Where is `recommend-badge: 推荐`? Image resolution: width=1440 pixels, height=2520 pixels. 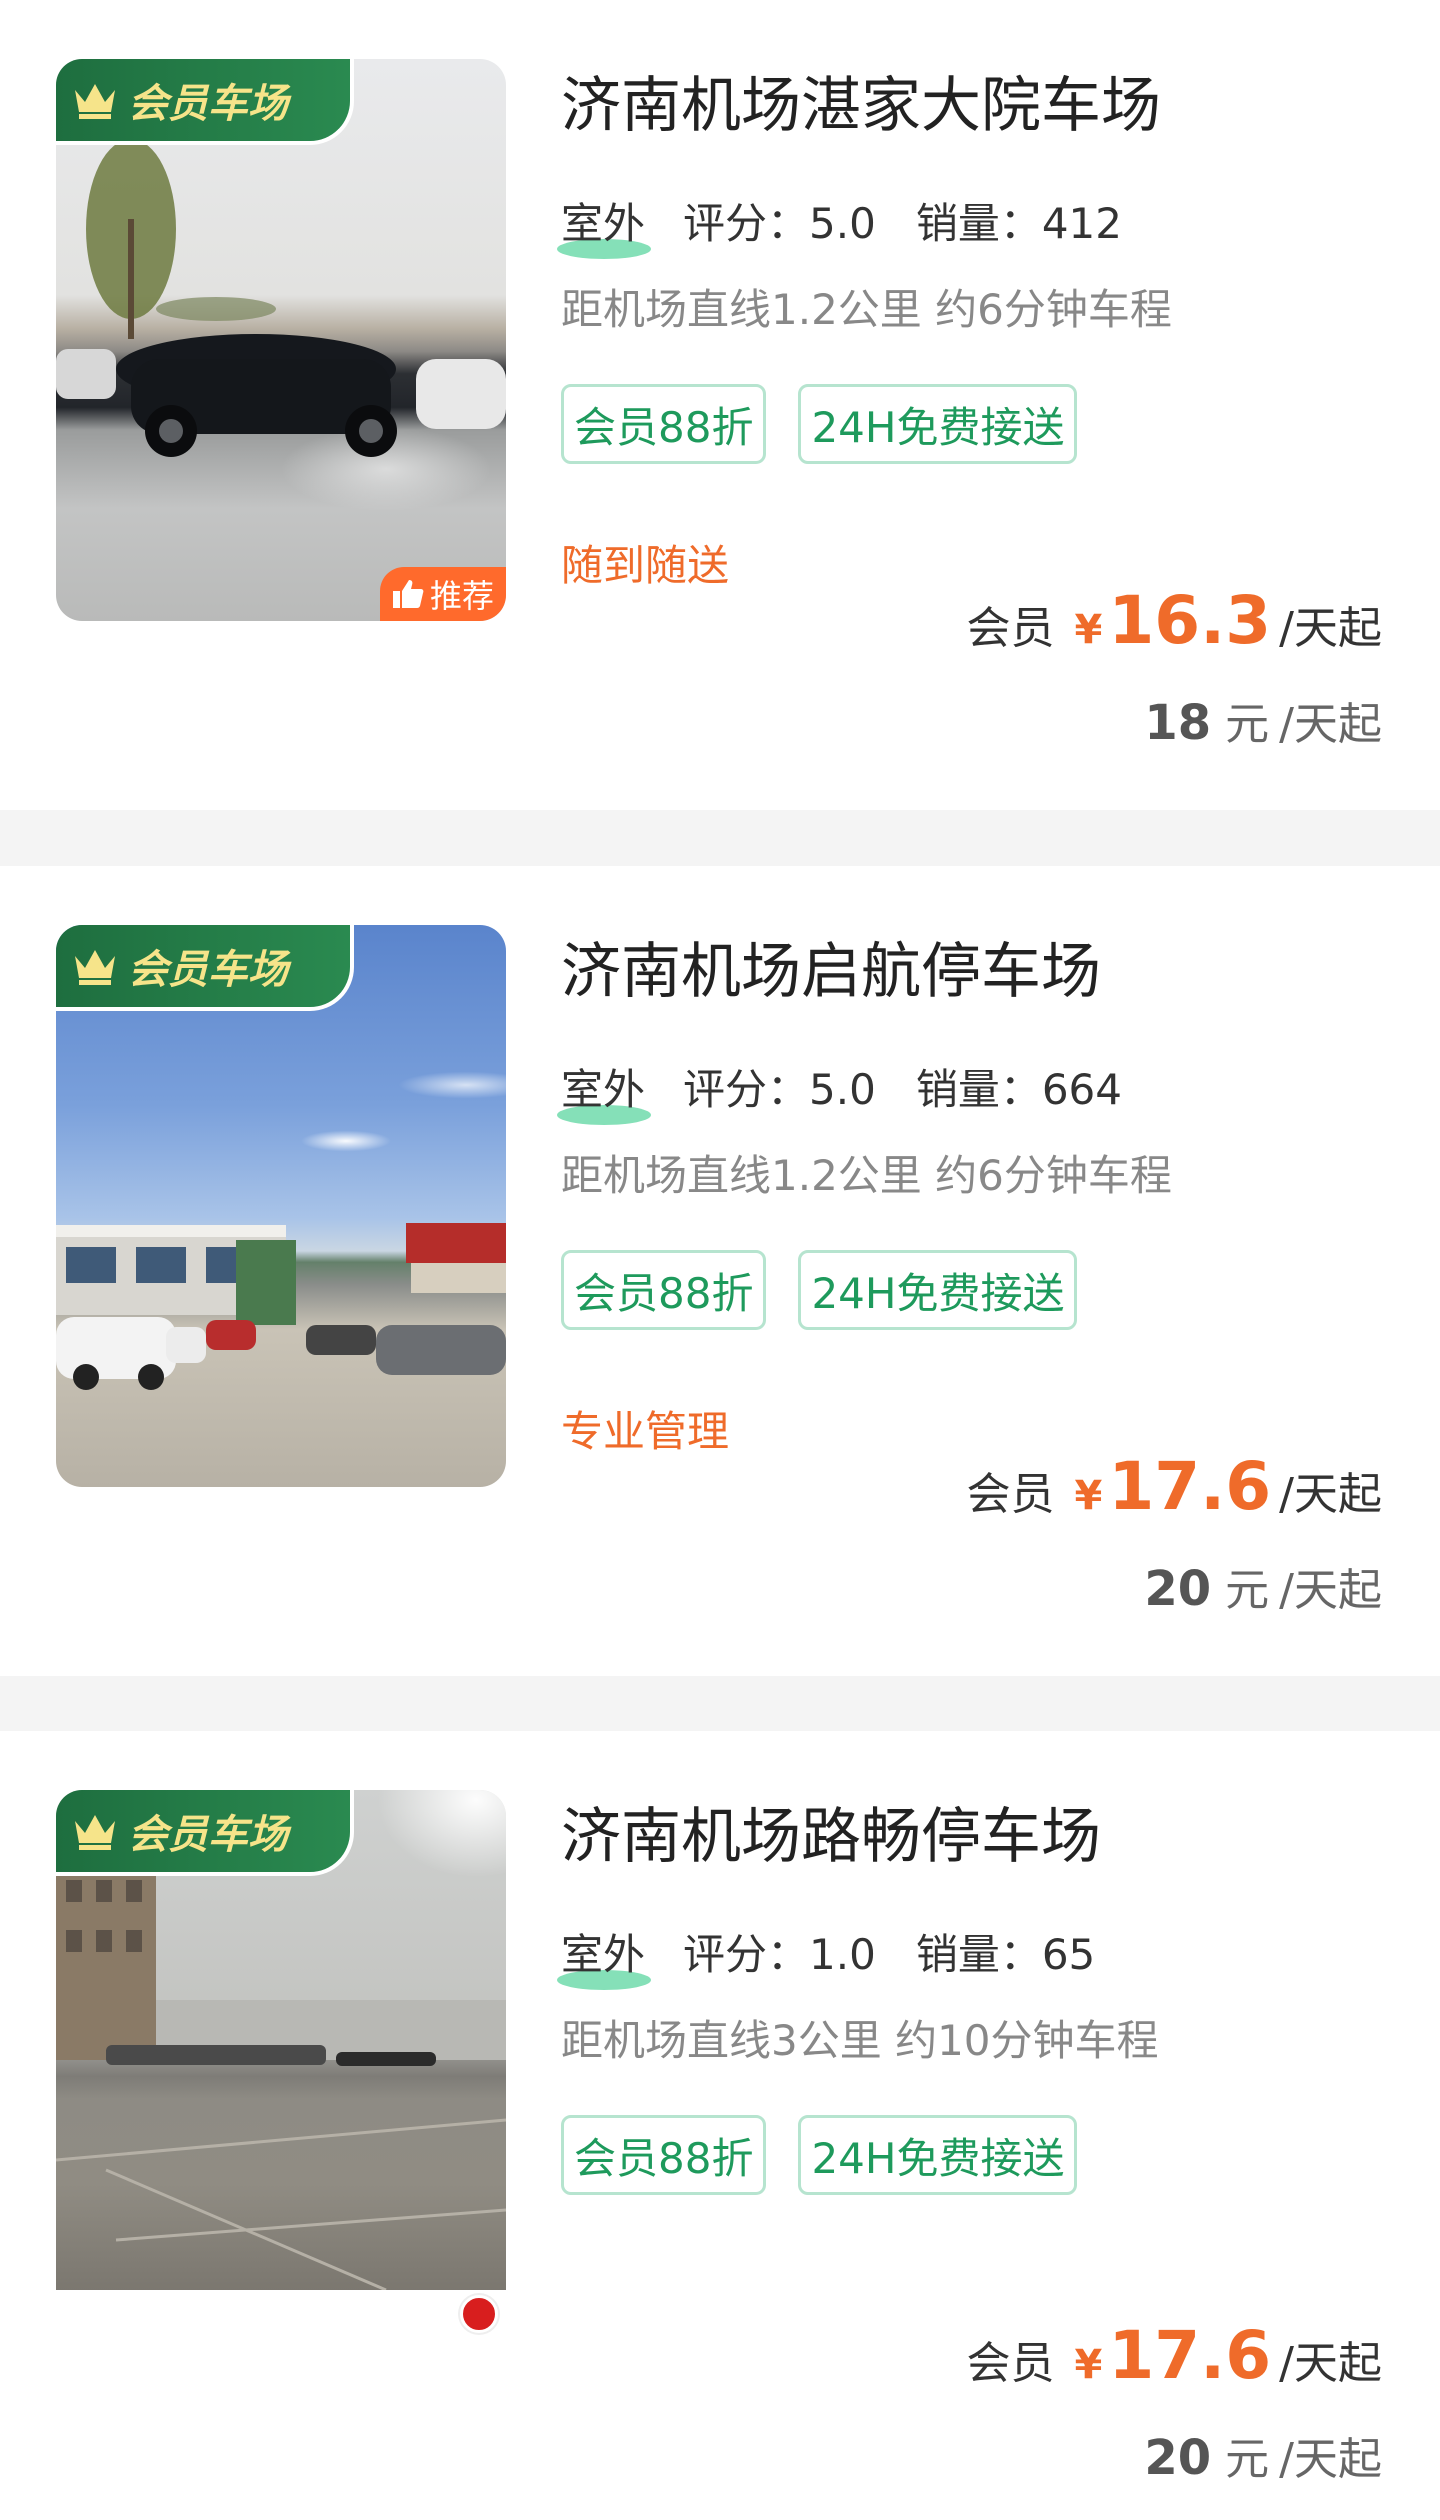
recommend-badge: 推荐 is located at coordinates (442, 594).